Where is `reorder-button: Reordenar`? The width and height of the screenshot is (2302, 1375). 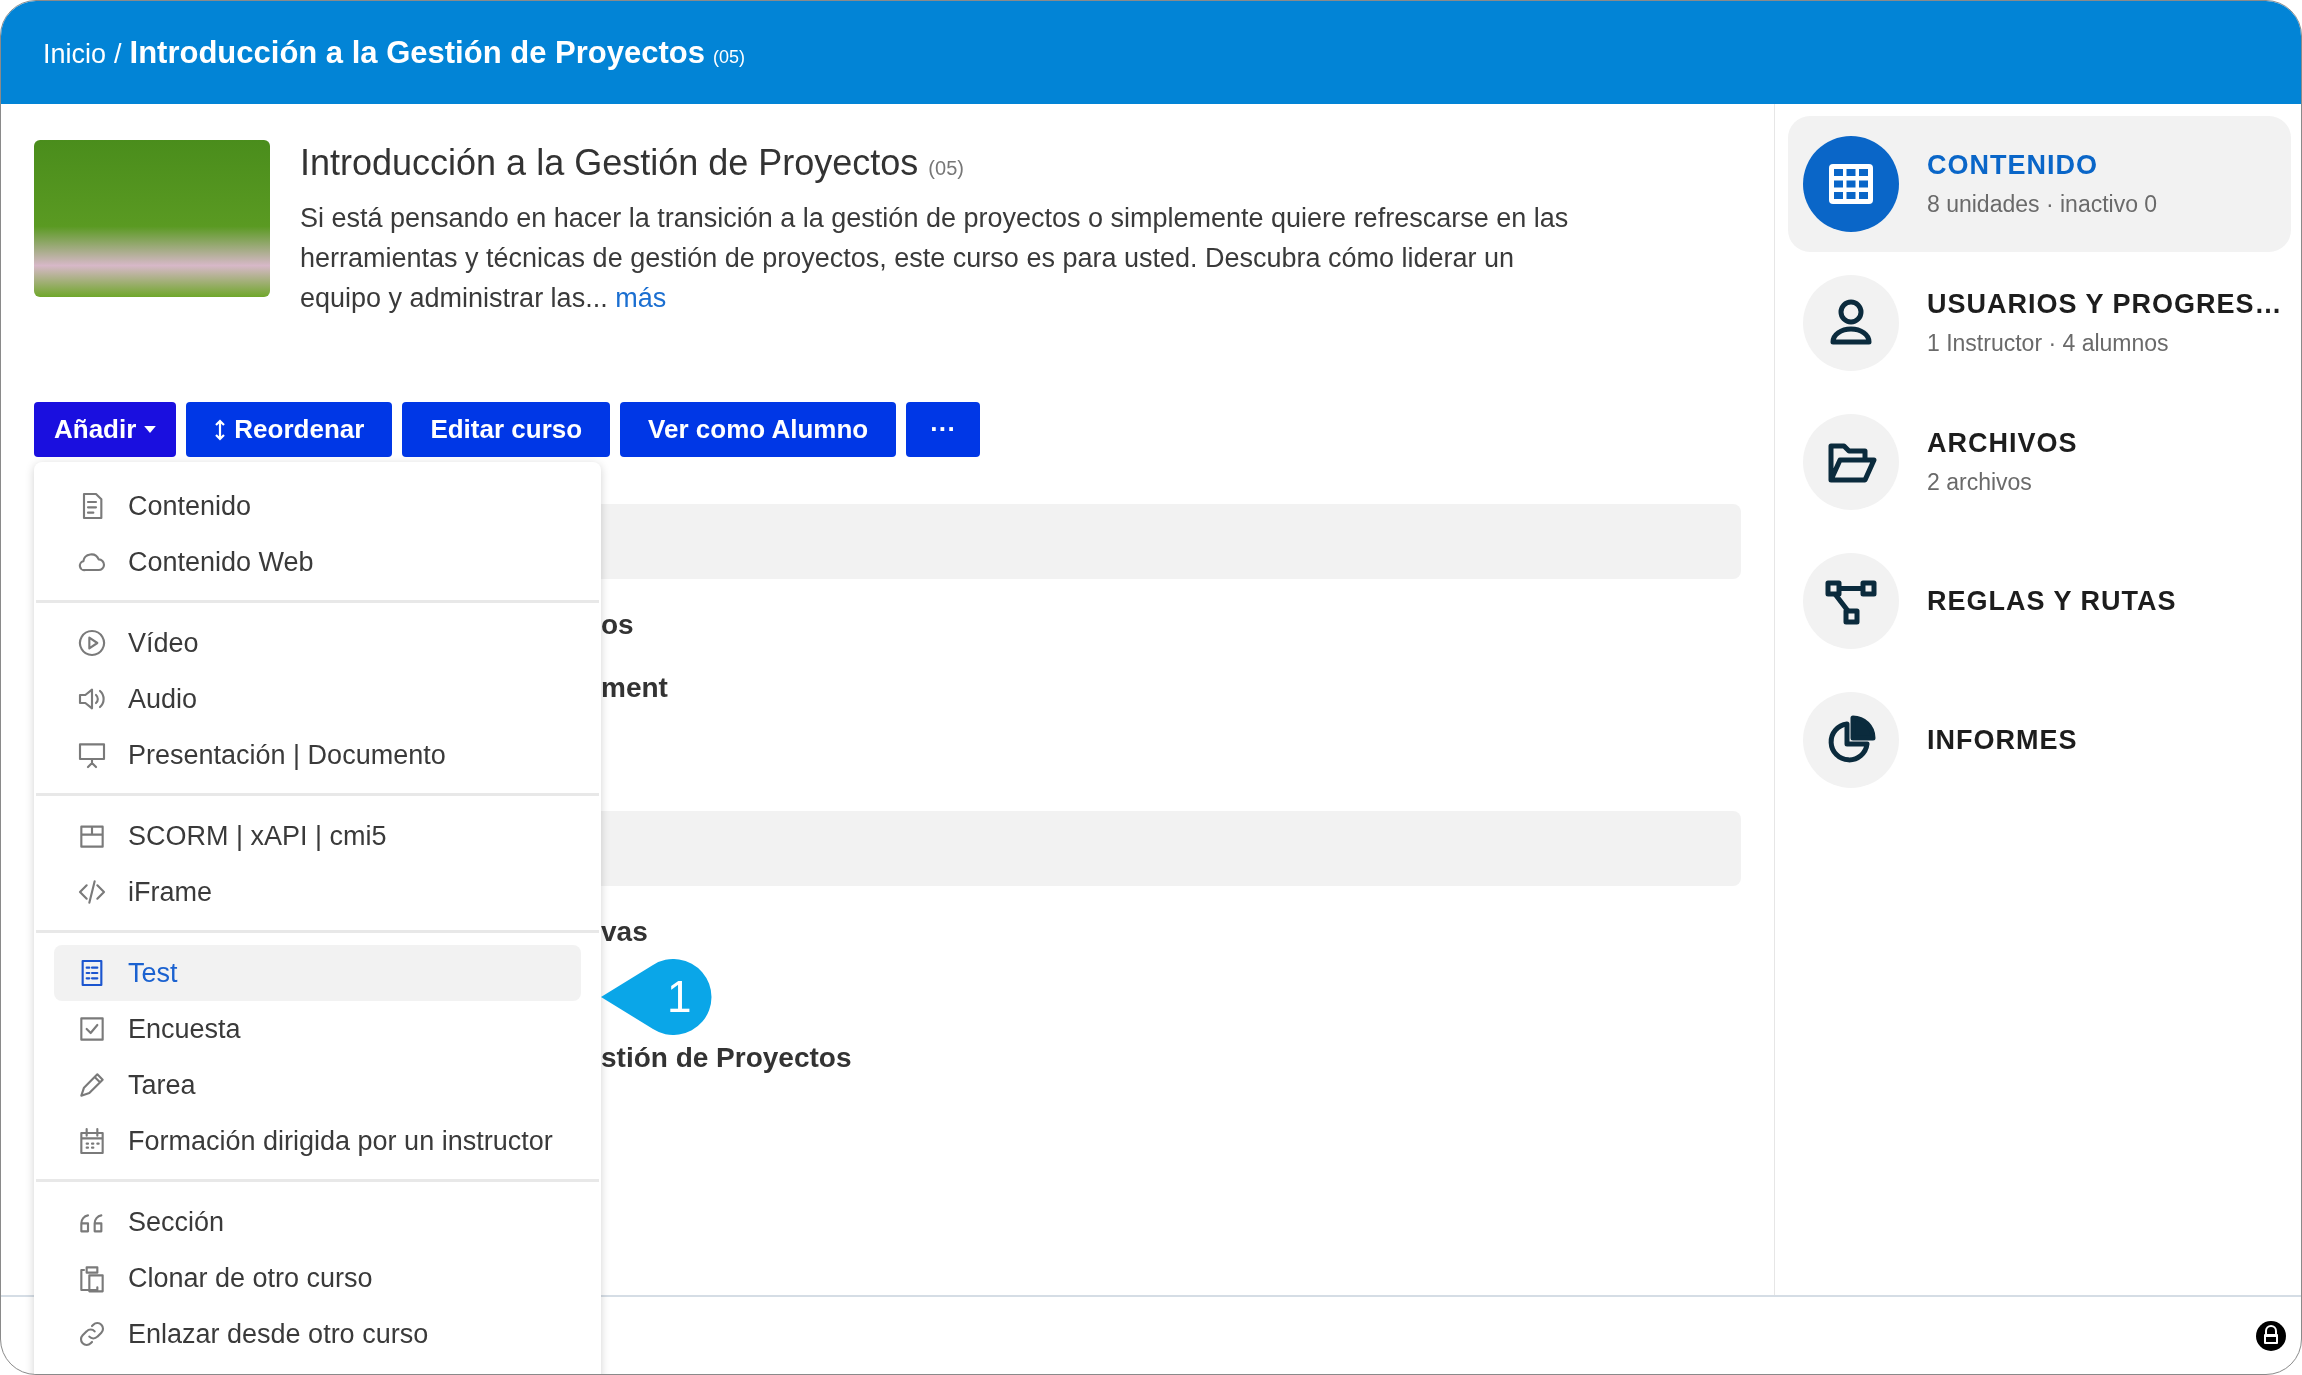
reorder-button: Reordenar is located at coordinates (289, 429).